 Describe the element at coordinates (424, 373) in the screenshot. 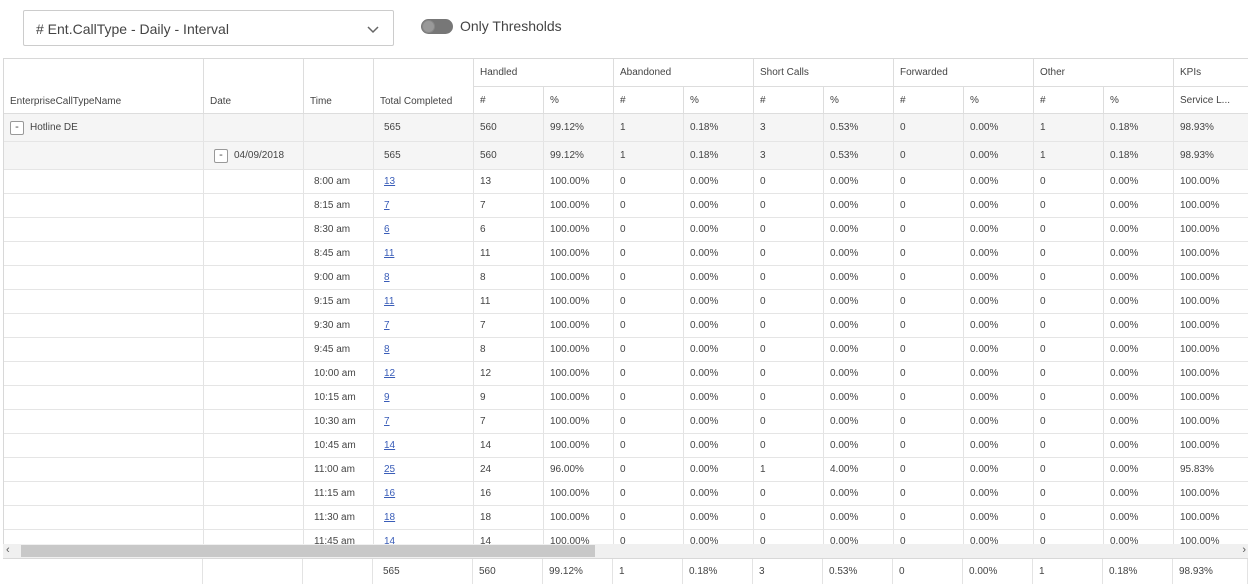

I see `cell-total-completed: 12` at that location.